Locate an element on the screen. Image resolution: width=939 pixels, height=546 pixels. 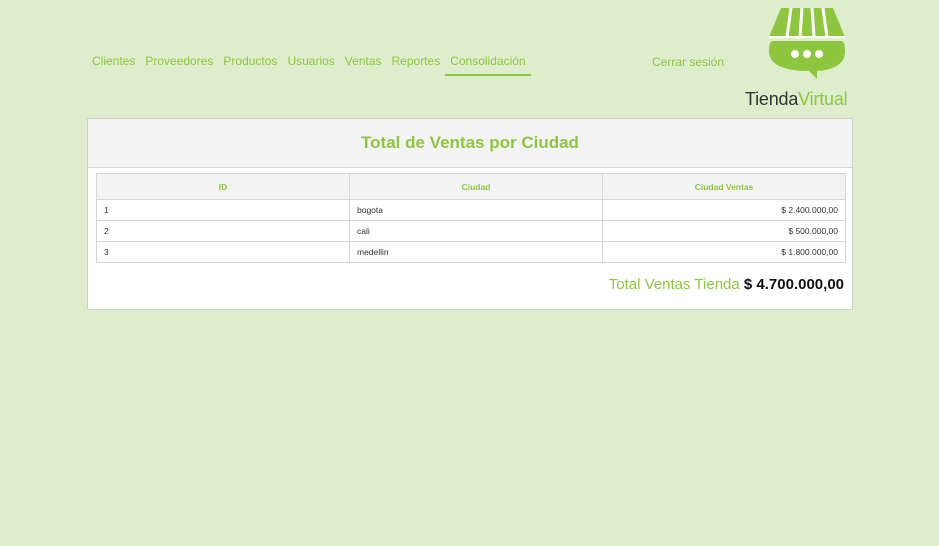
cell-id: 1 is located at coordinates (223, 210).